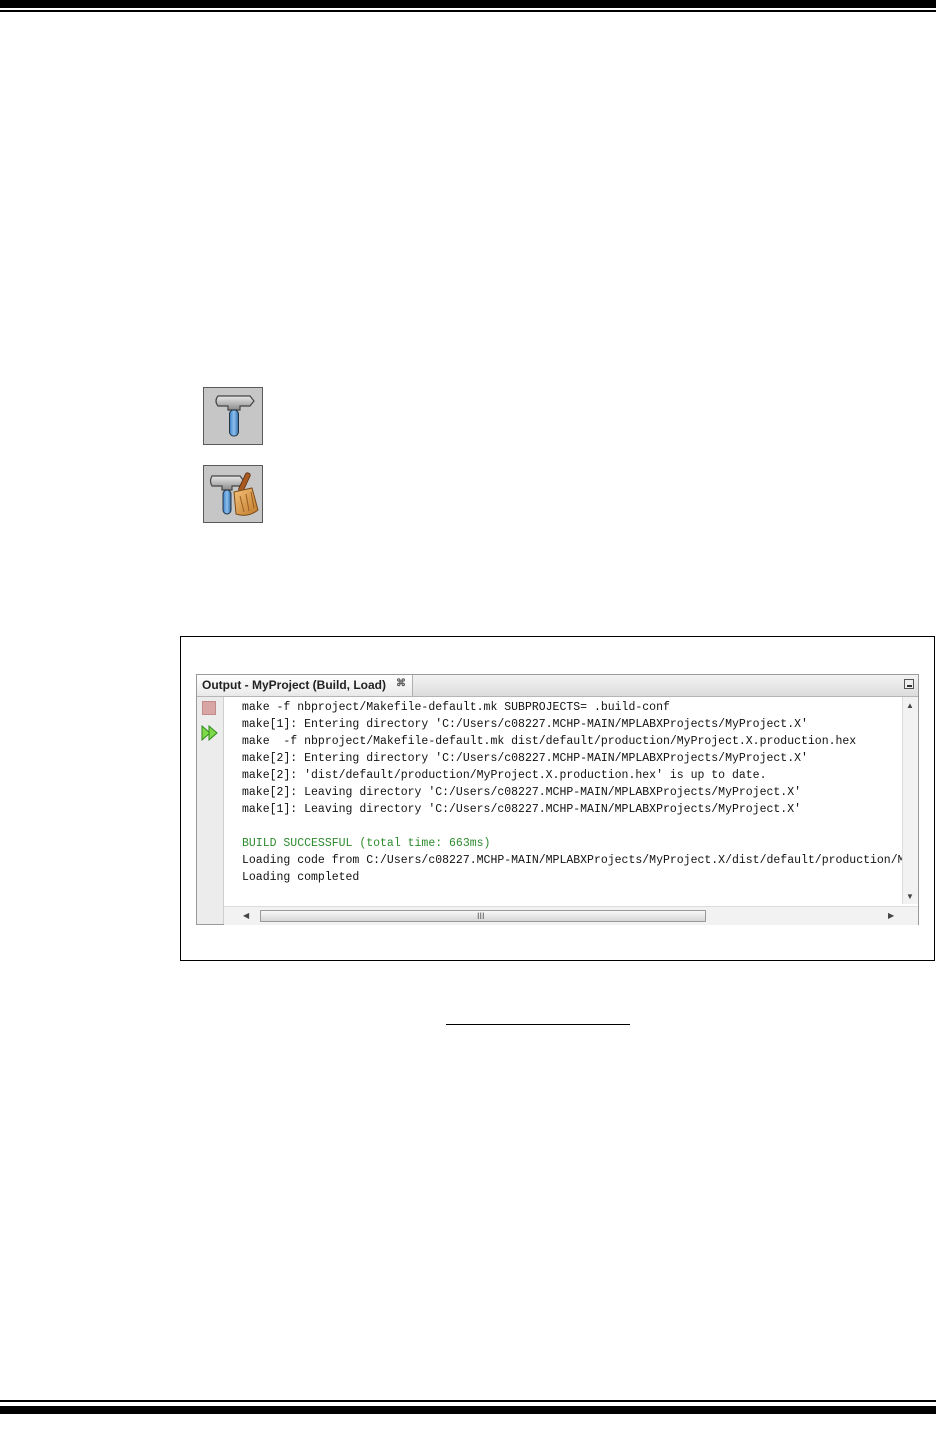 This screenshot has width=936, height=1429. What do you see at coordinates (209, 708) in the screenshot?
I see `stop-icon` at bounding box center [209, 708].